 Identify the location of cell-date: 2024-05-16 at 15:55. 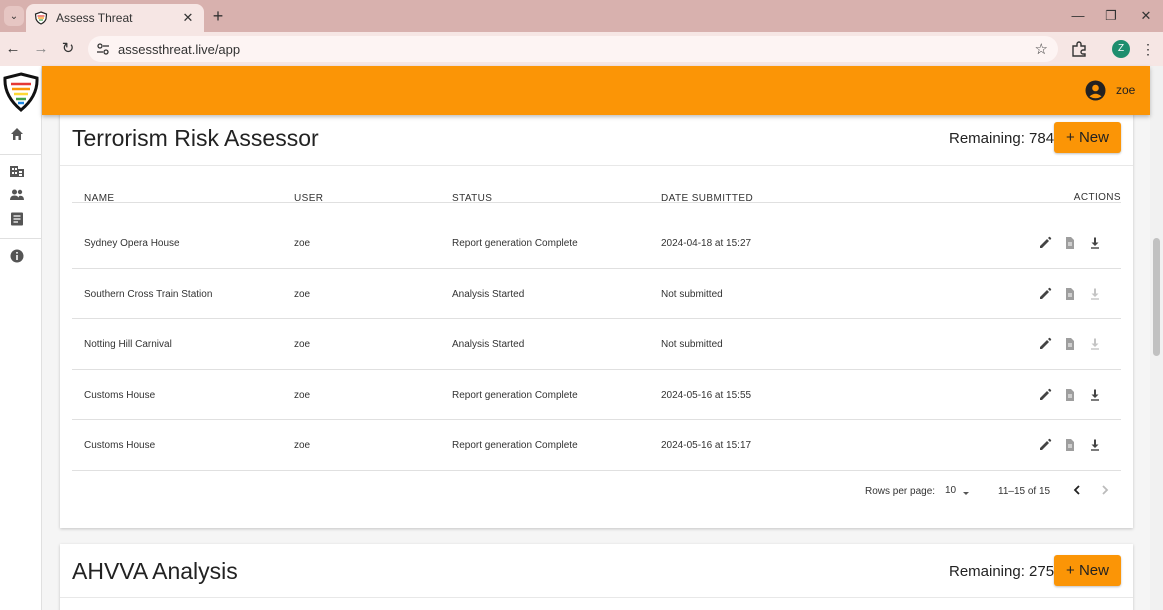
(706, 395).